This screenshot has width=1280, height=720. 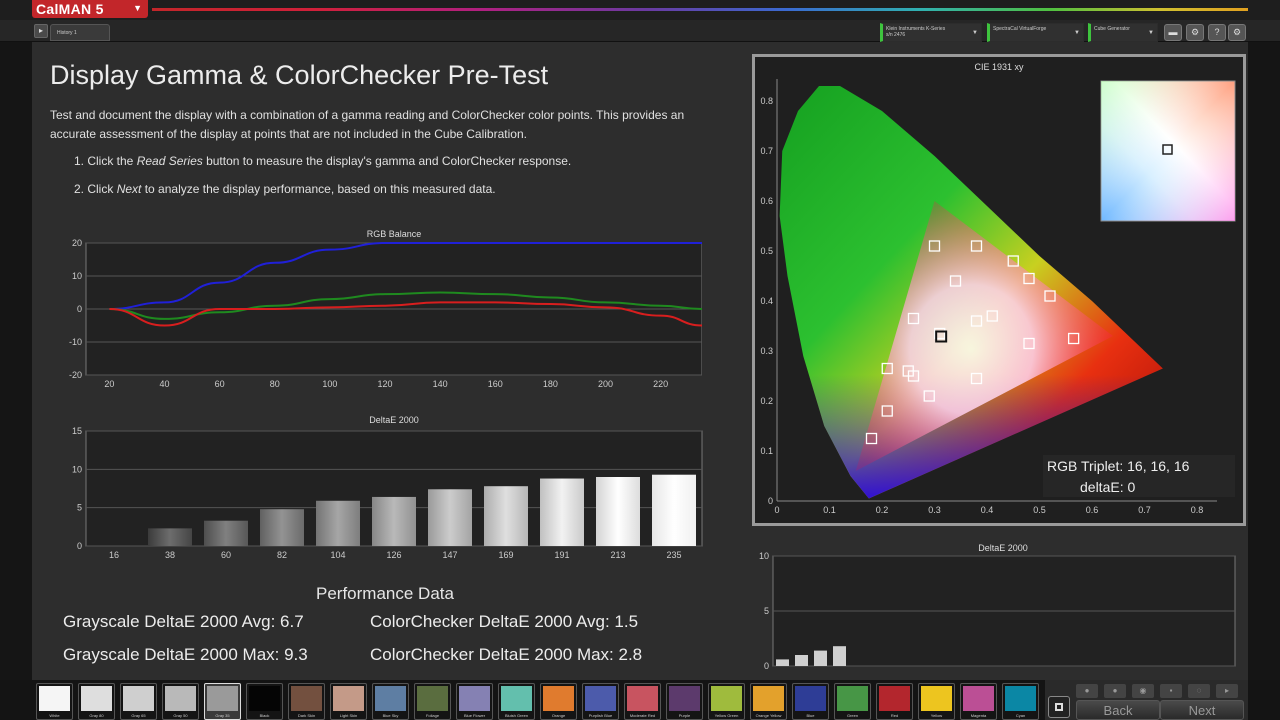 I want to click on swatch-dark-skin: Dark Skin, so click(x=306, y=701).